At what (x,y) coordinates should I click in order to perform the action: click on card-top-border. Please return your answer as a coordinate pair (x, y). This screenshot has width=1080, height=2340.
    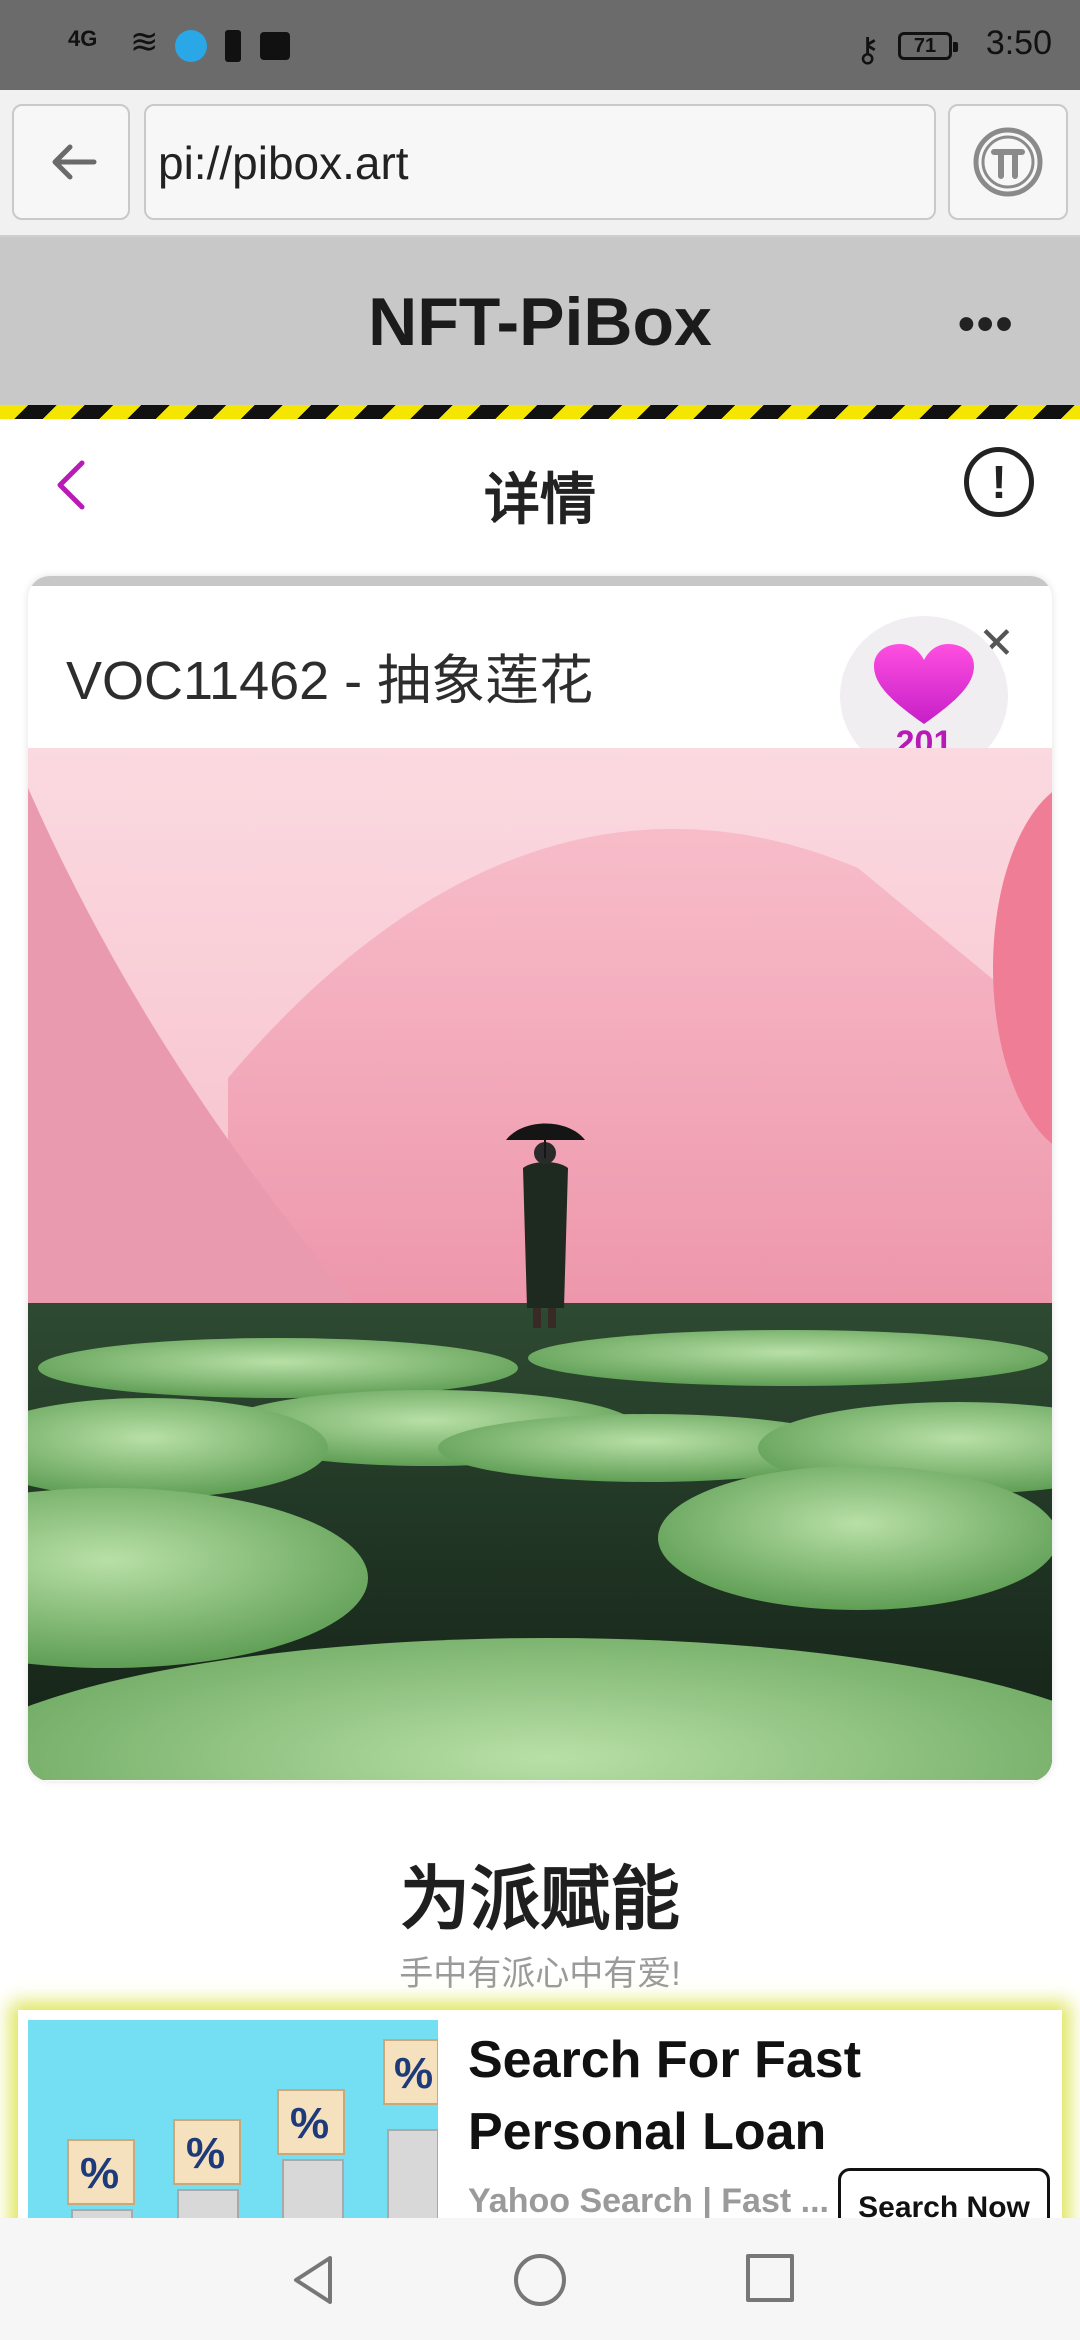
    Looking at the image, I should click on (540, 581).